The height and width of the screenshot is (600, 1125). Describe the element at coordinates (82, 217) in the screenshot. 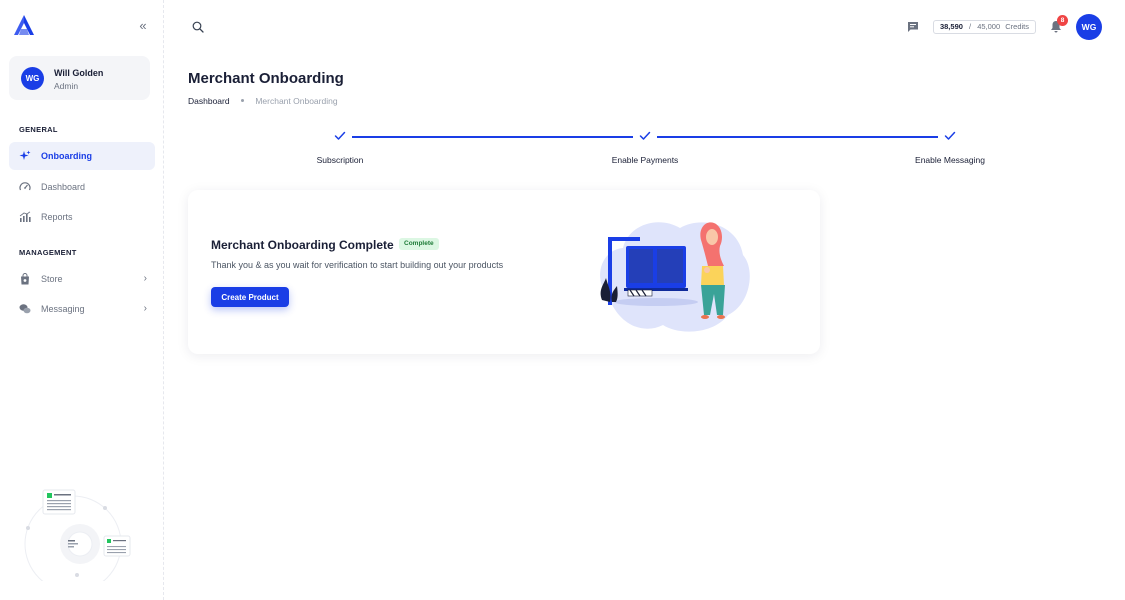

I see `sidebar-item-reports: Reports` at that location.